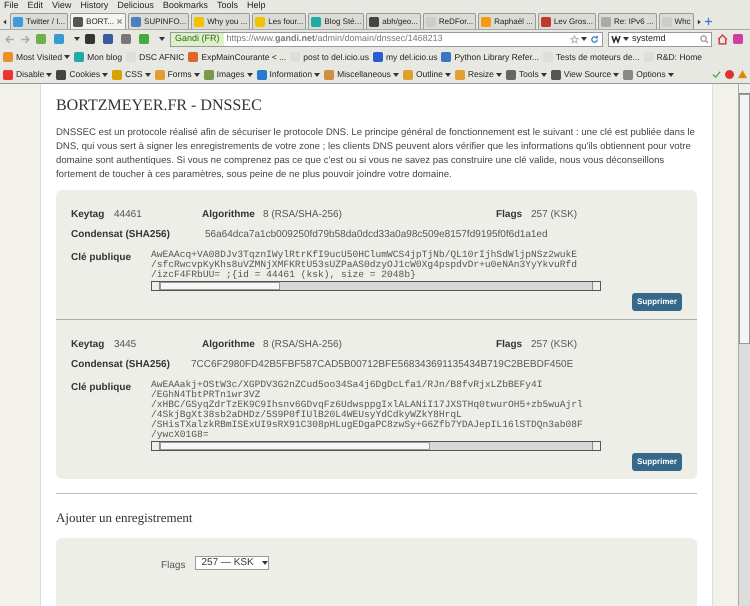 The width and height of the screenshot is (750, 606). I want to click on menu-item: Tools, so click(227, 6).